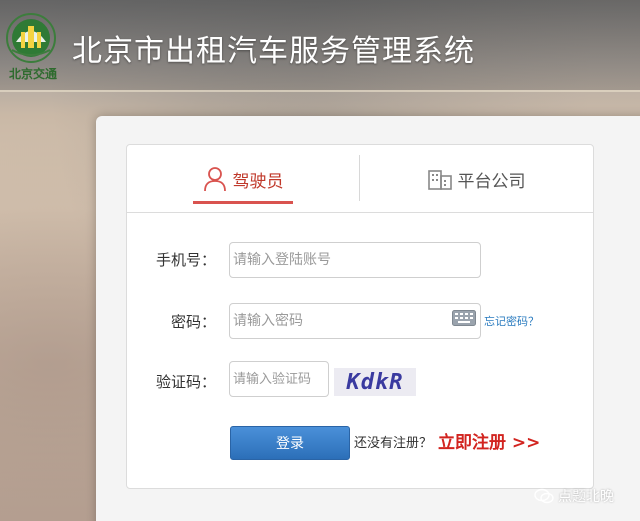 This screenshot has height=521, width=640. I want to click on login-button: 登录, so click(290, 443).